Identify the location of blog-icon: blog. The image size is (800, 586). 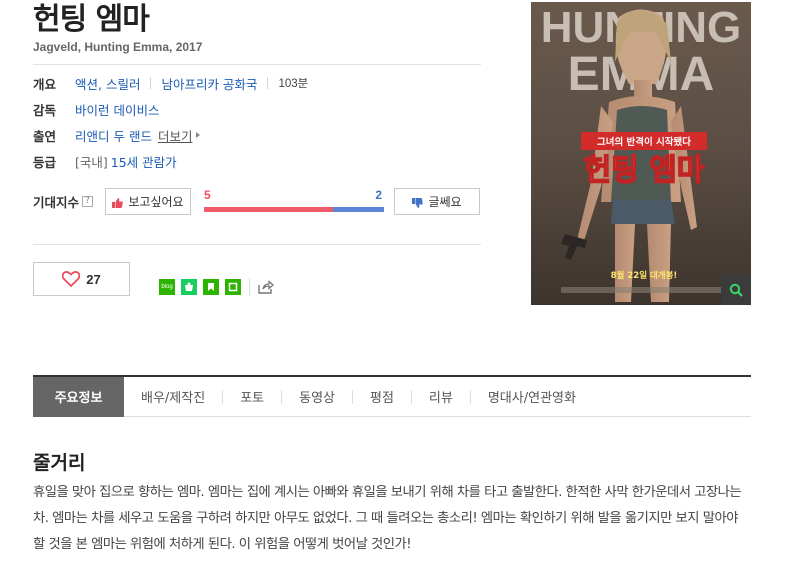
(167, 287).